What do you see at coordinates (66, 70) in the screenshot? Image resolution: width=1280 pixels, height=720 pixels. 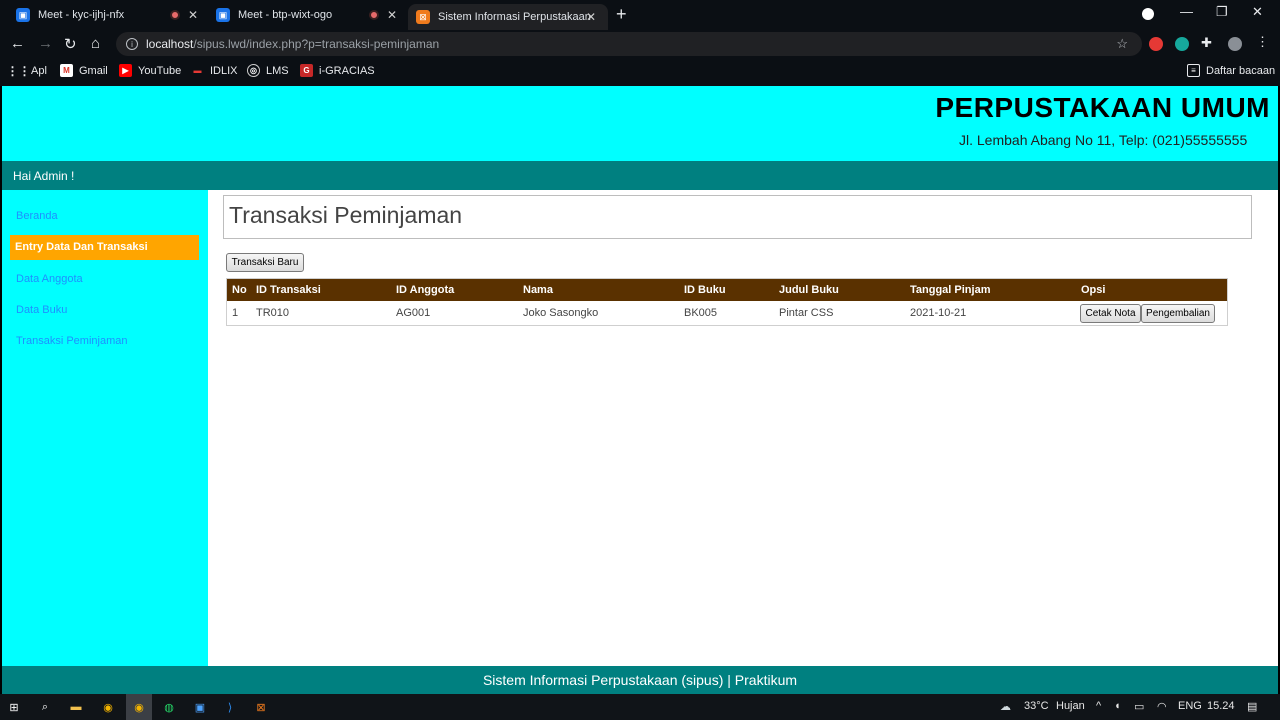 I see `gmail-icon: M` at bounding box center [66, 70].